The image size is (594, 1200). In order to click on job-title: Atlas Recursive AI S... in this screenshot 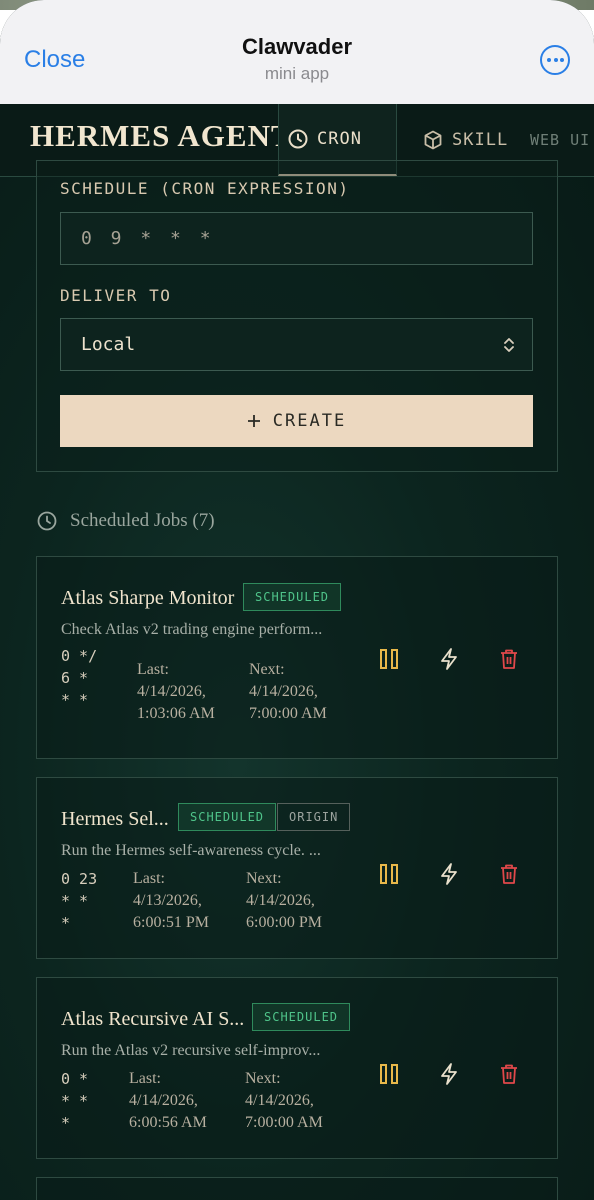, I will do `click(153, 1019)`.